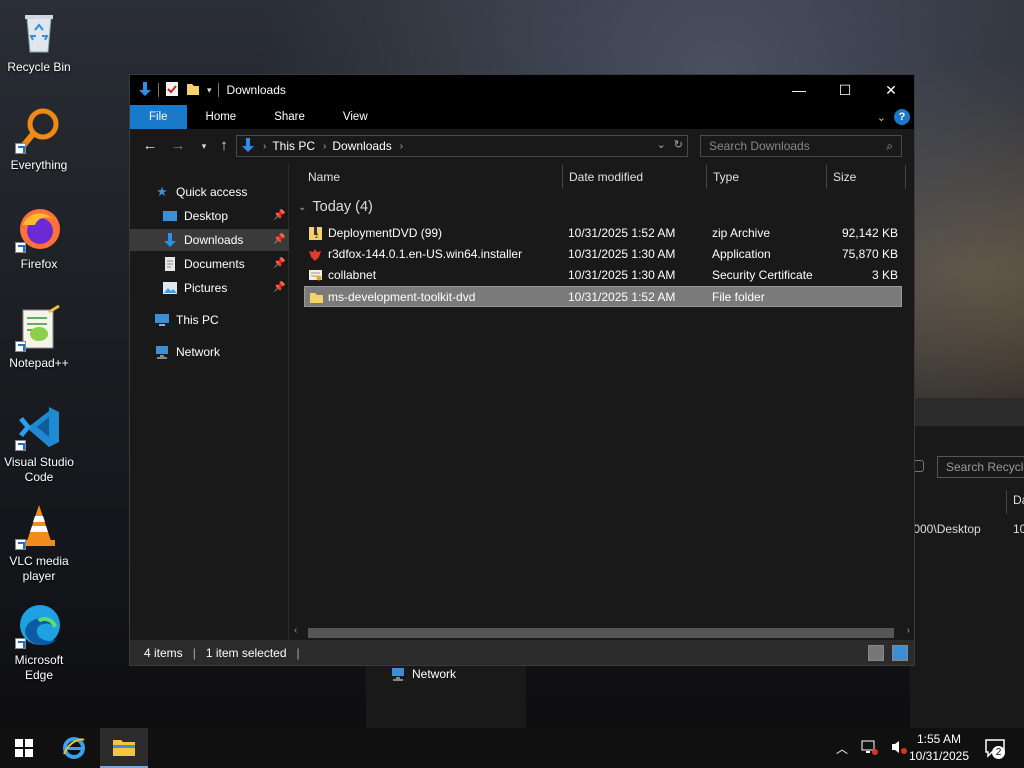 The width and height of the screenshot is (1024, 768). What do you see at coordinates (869, 233) in the screenshot?
I see `file-size: 92,142 KB` at bounding box center [869, 233].